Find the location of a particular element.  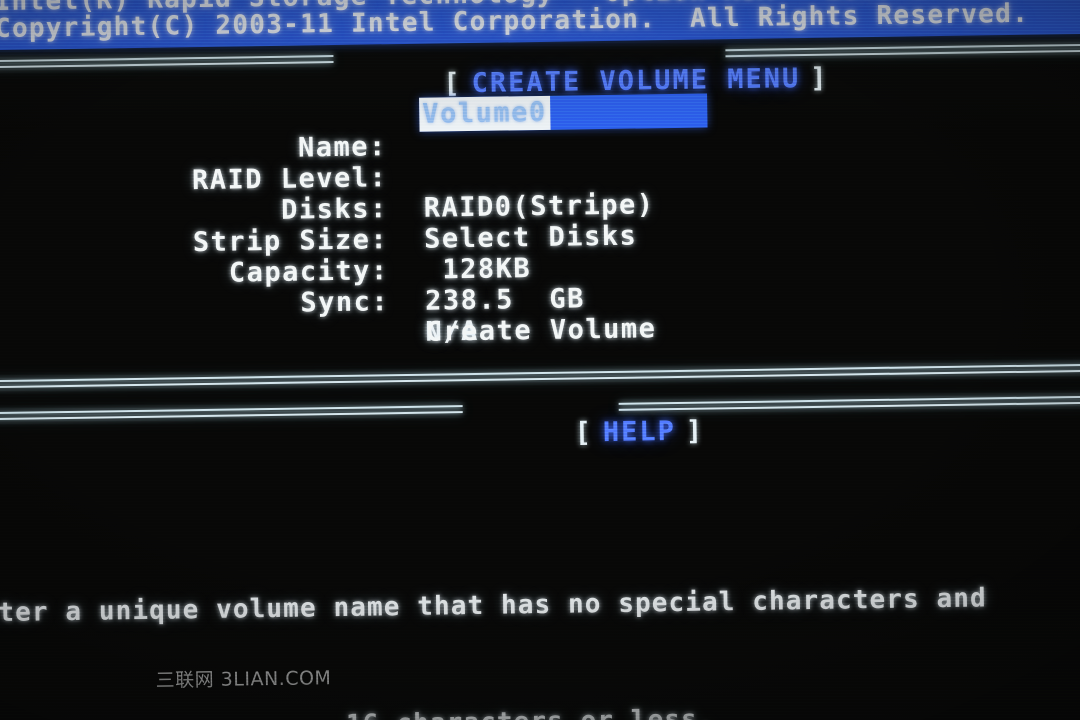

watermark: 三联网 3LIAN.COM is located at coordinates (243, 679).